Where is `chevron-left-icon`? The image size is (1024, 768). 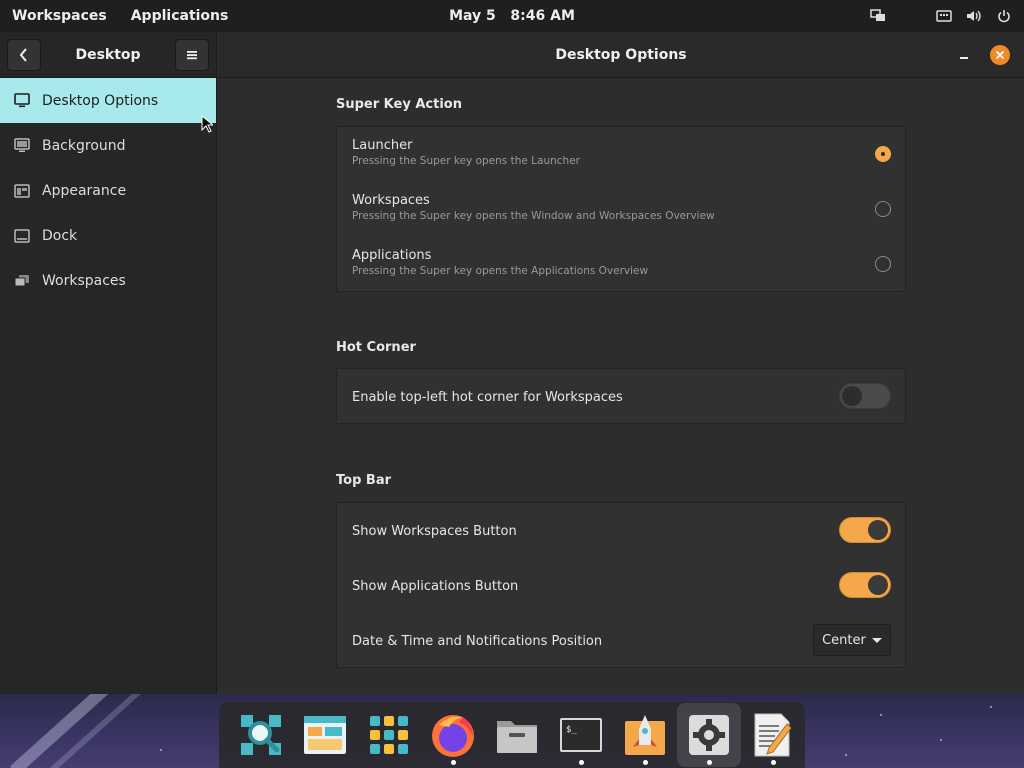
chevron-left-icon is located at coordinates (23, 54).